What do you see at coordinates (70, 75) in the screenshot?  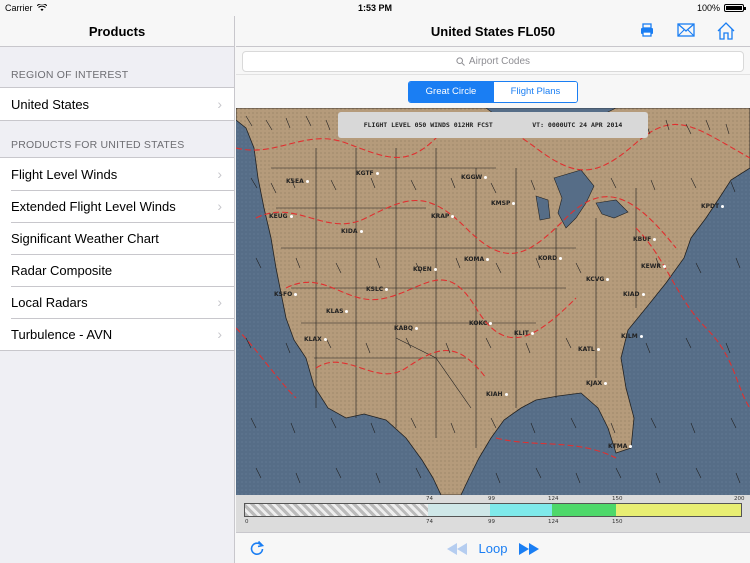 I see `region-section-header: REGION OF INTEREST` at bounding box center [70, 75].